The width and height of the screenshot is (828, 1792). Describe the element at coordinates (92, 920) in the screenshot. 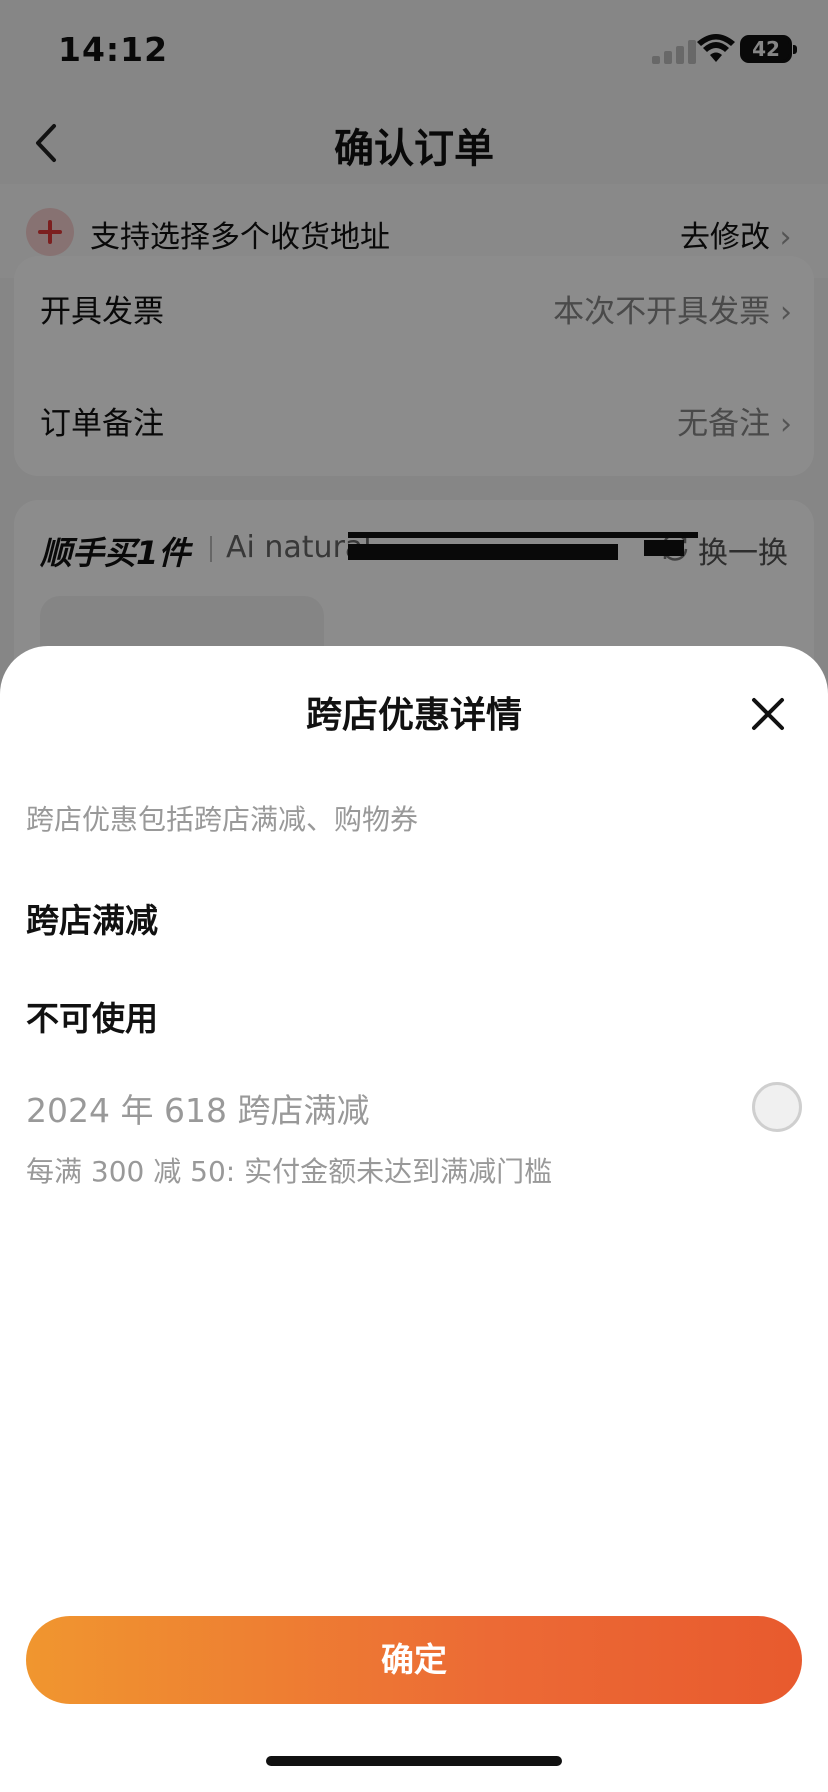

I see `section-full-reduction: 跨店满减` at that location.